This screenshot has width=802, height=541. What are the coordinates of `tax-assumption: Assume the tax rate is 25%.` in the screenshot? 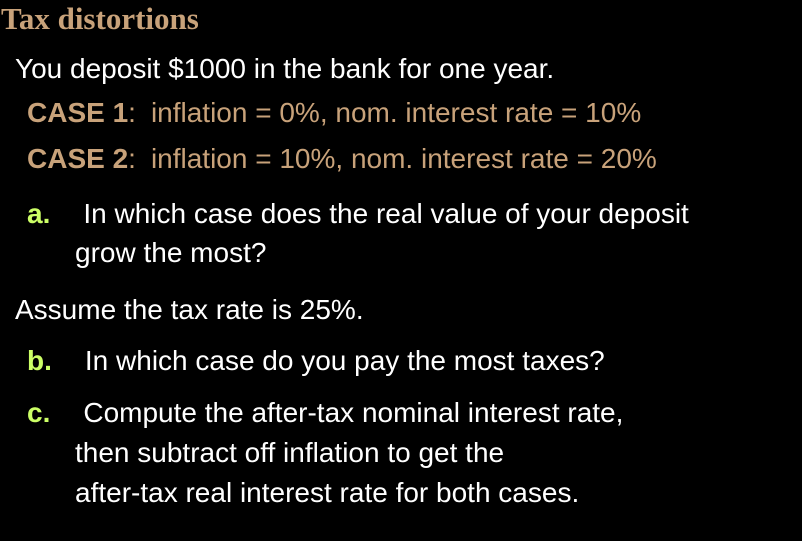 It's located at (189, 309).